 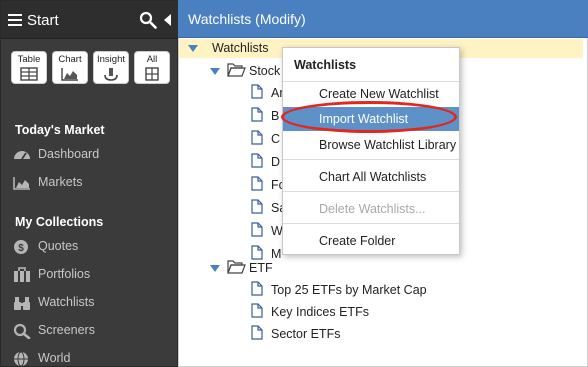 What do you see at coordinates (54, 358) in the screenshot?
I see `sidebar-item-label: World` at bounding box center [54, 358].